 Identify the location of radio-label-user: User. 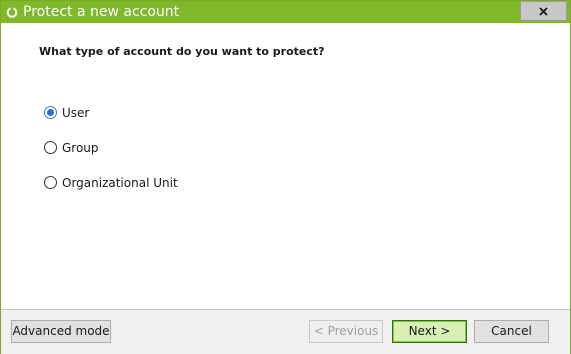
(75, 113).